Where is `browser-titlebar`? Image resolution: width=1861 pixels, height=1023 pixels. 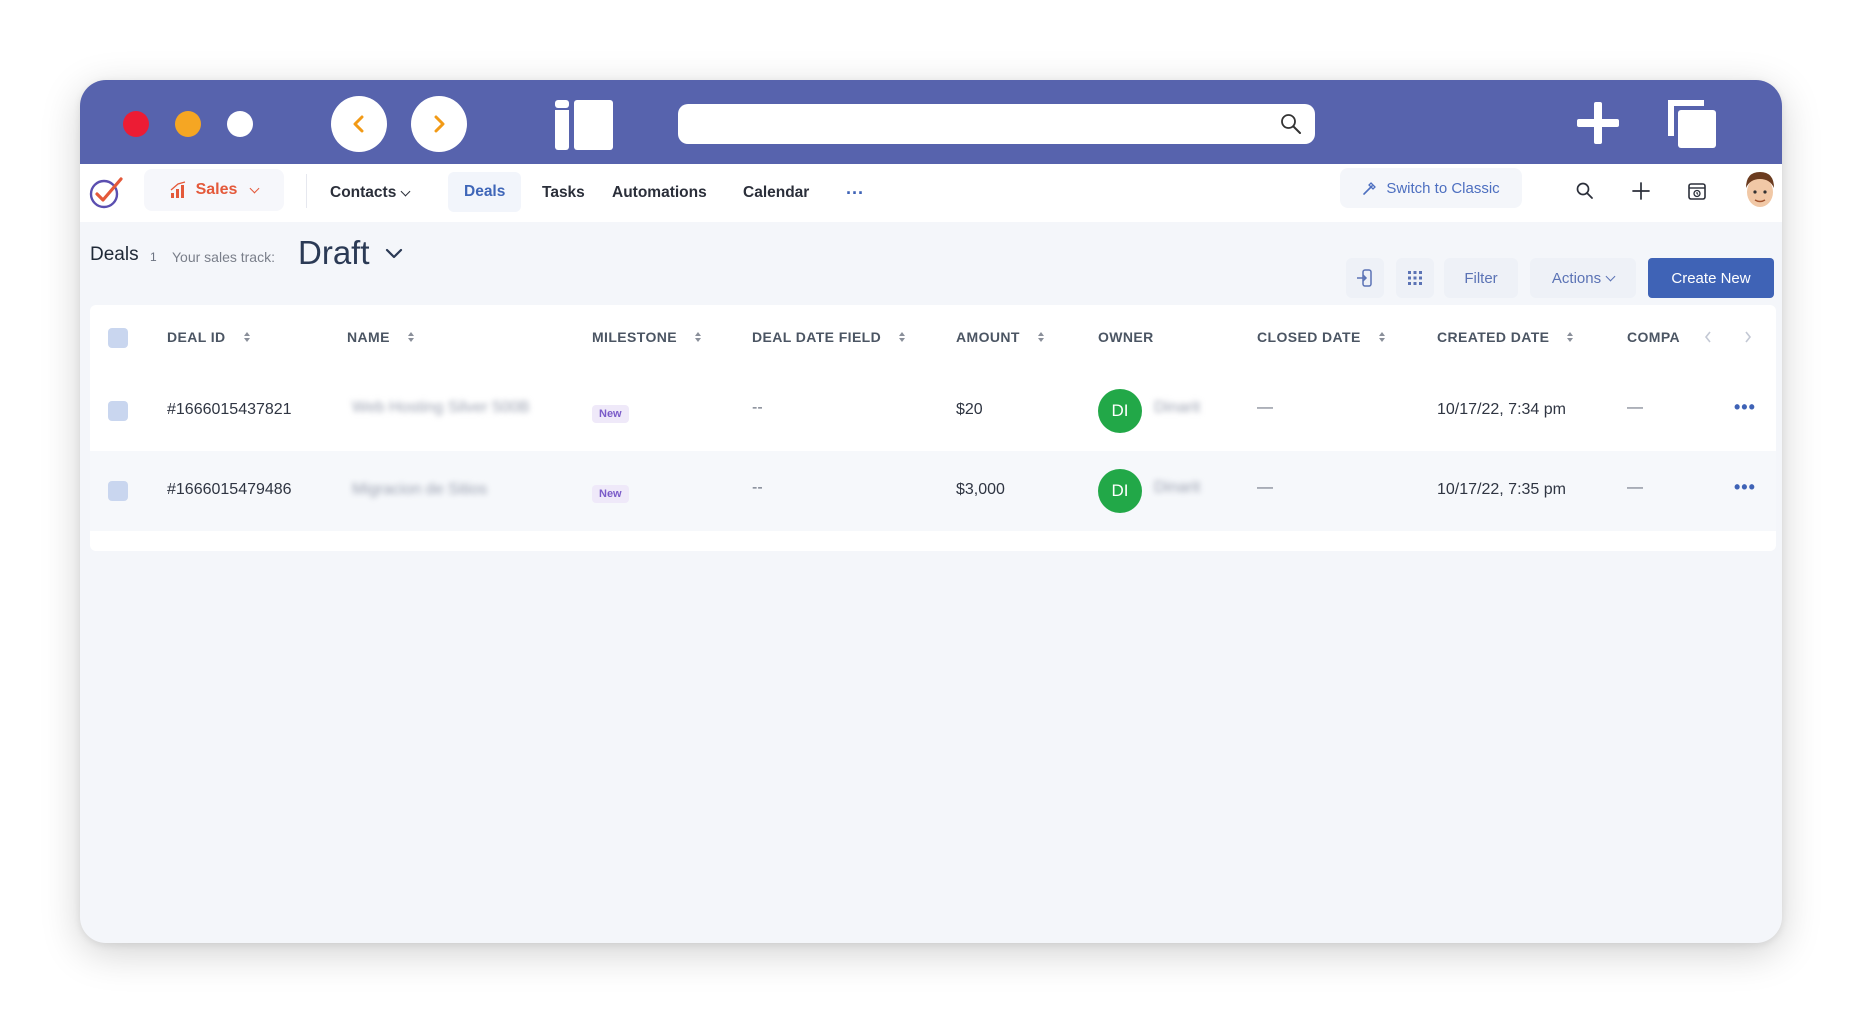
browser-titlebar is located at coordinates (931, 122).